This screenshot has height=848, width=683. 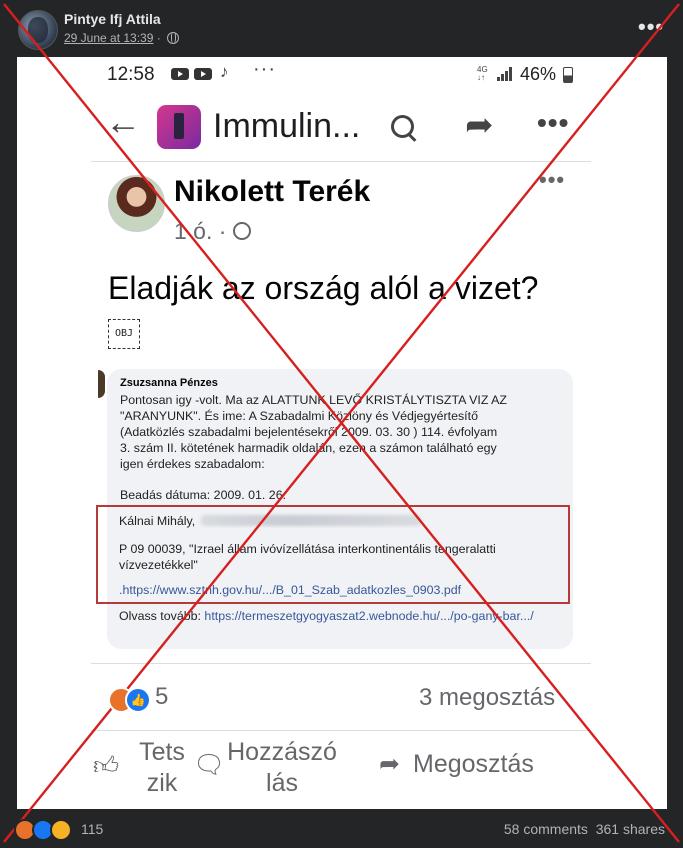 I want to click on author-name: Pintye Ifj Attila, so click(x=112, y=19).